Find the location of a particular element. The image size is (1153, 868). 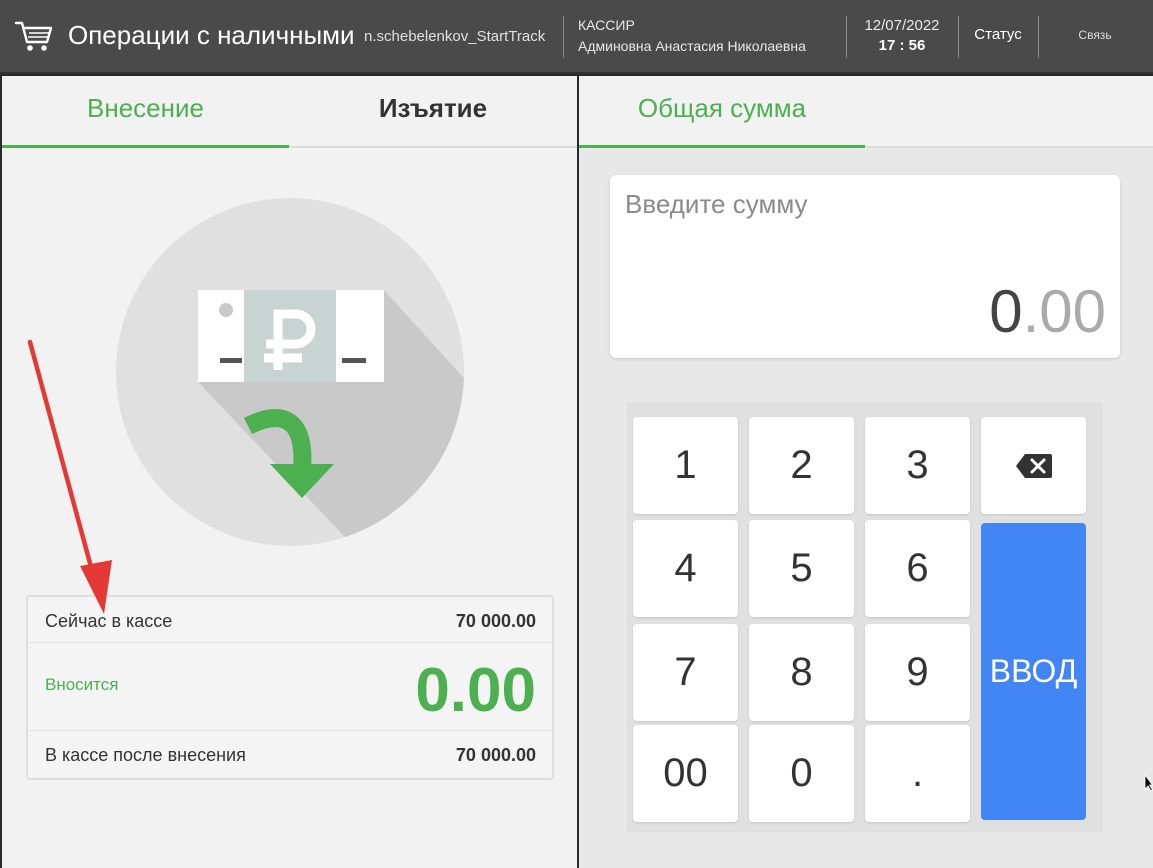

backspace-icon is located at coordinates (1034, 466).